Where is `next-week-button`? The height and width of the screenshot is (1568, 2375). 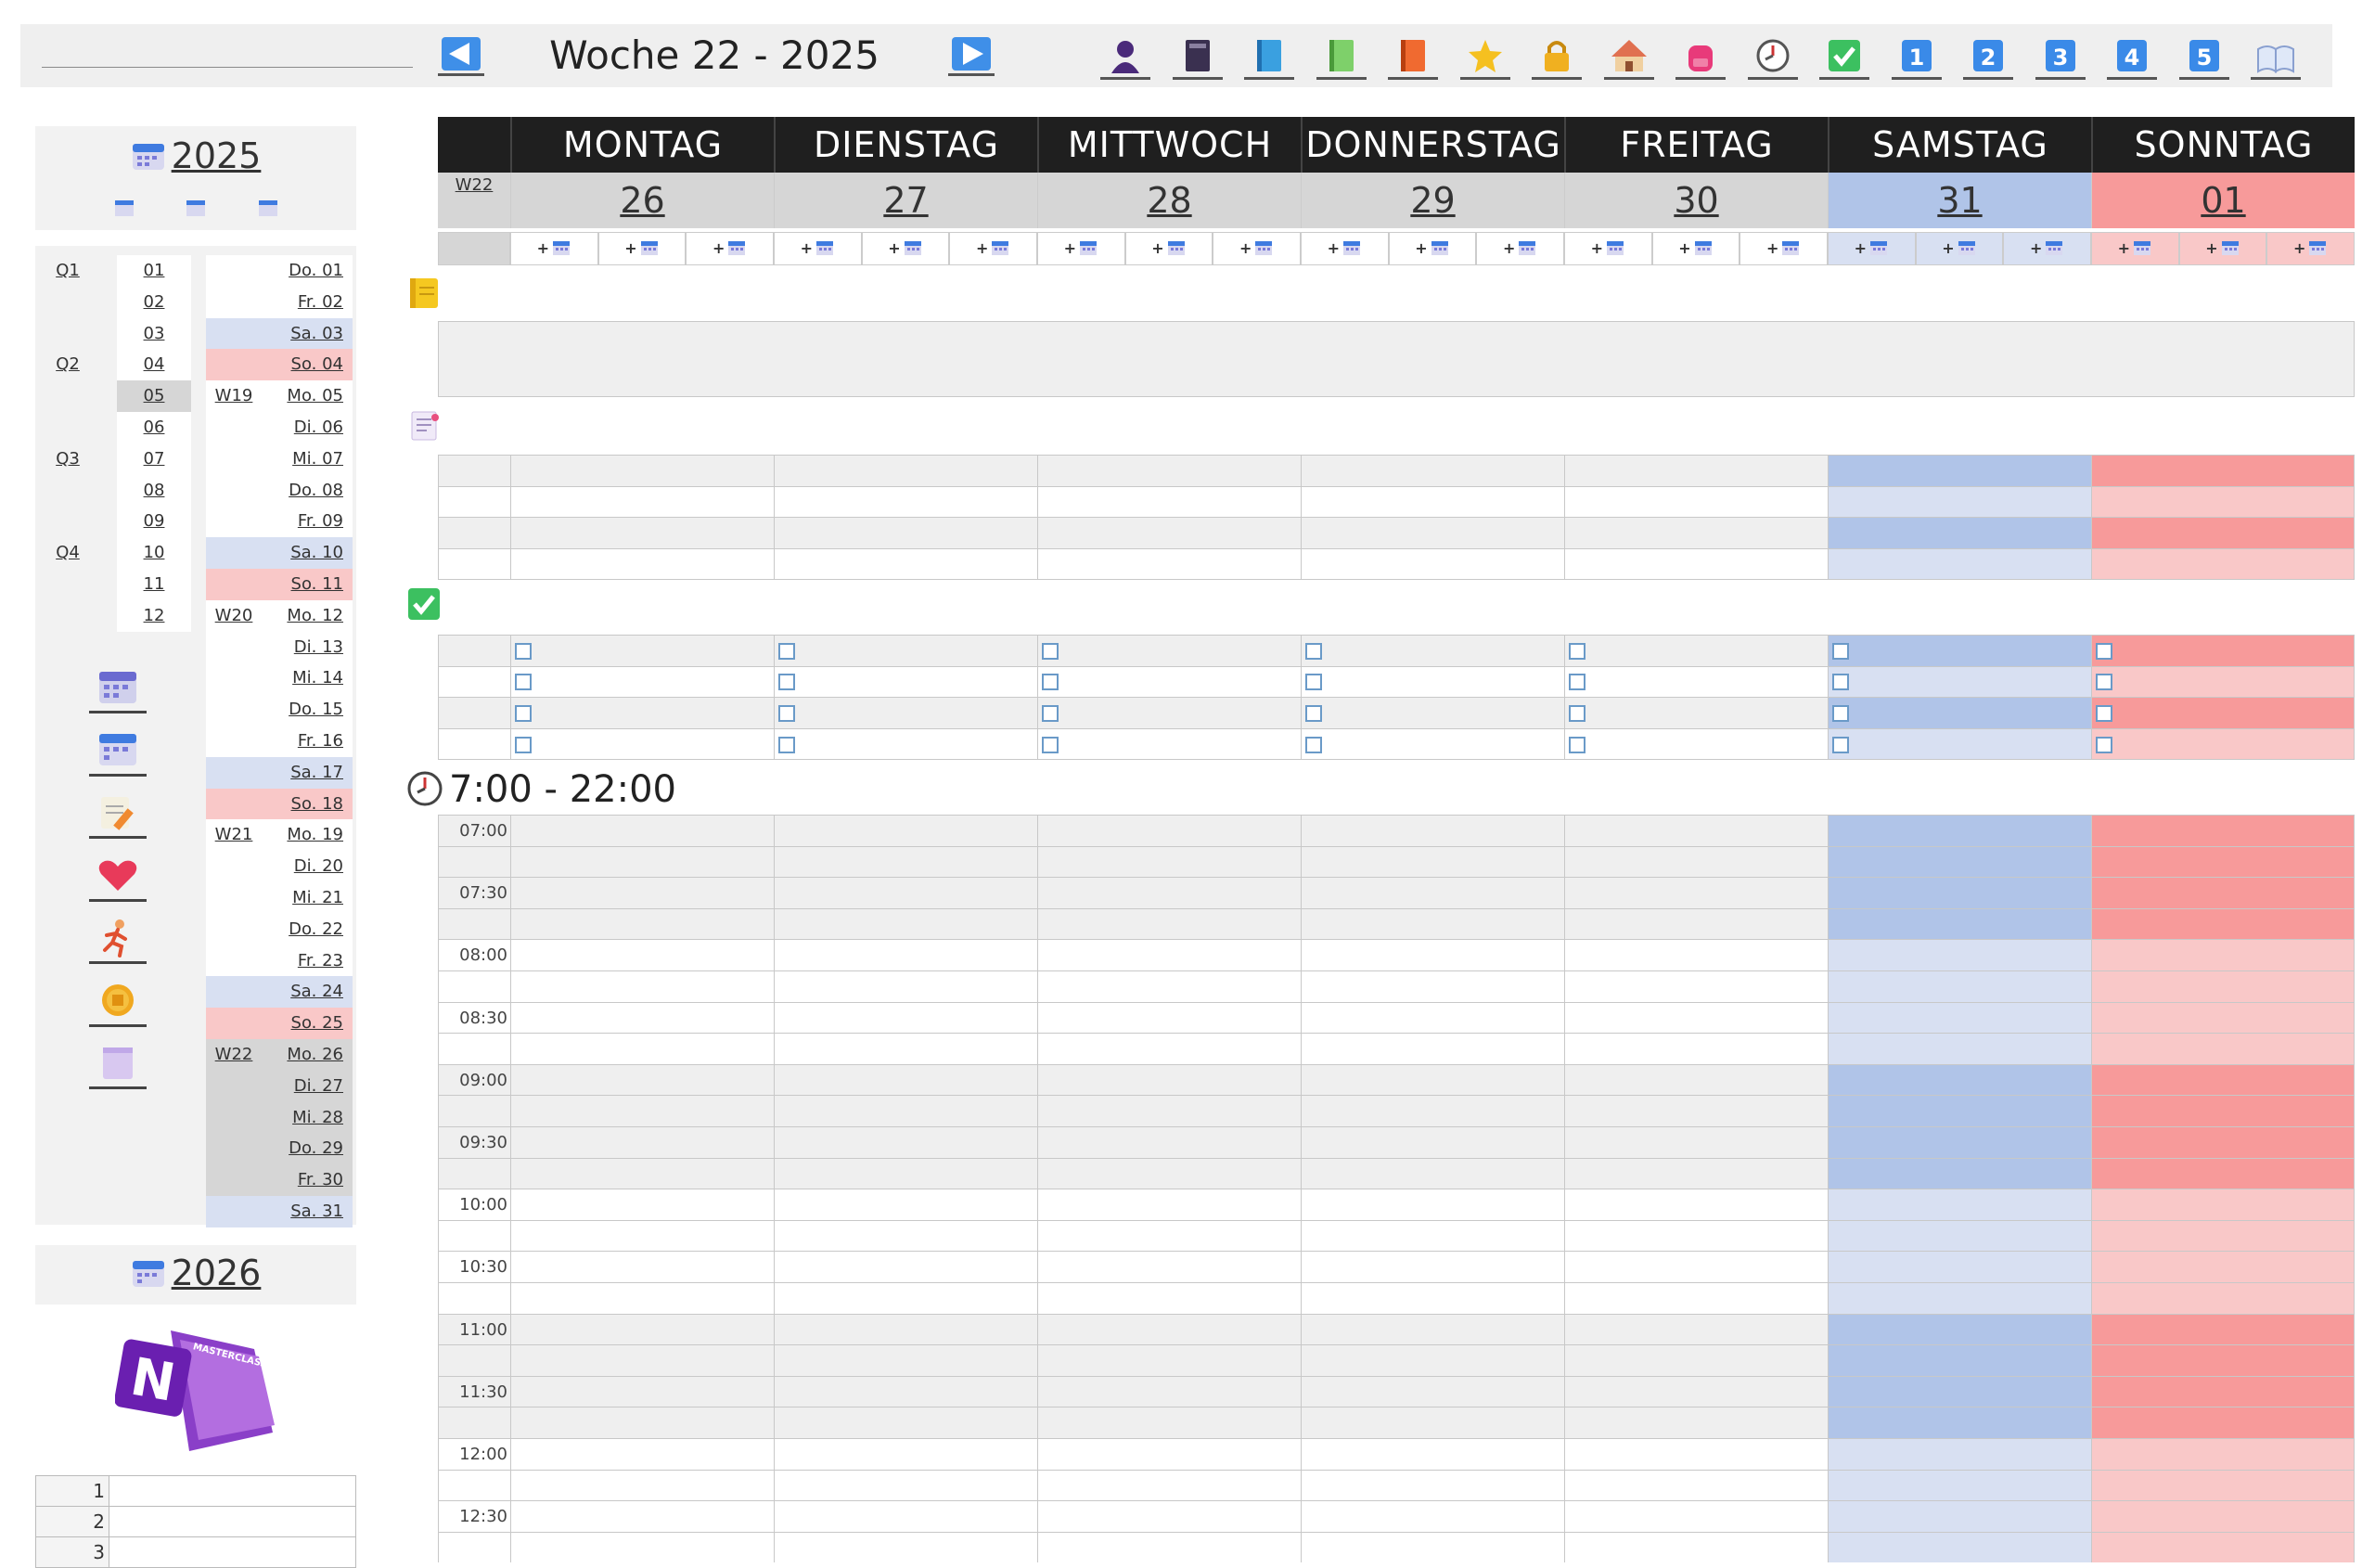 next-week-button is located at coordinates (971, 56).